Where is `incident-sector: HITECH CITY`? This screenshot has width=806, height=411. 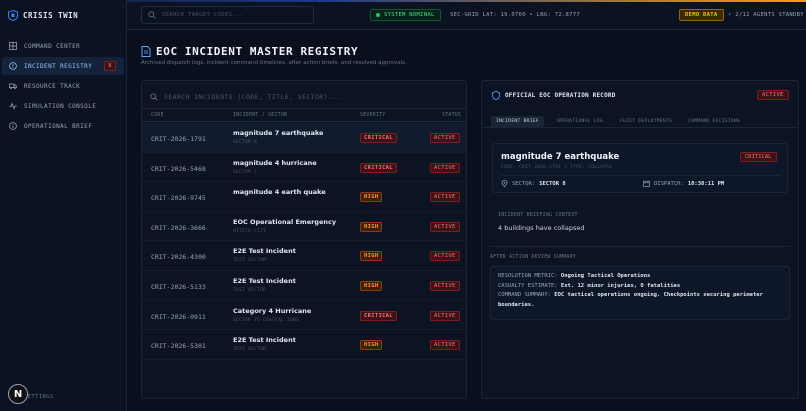
incident-sector: HITECH CITY is located at coordinates (250, 231).